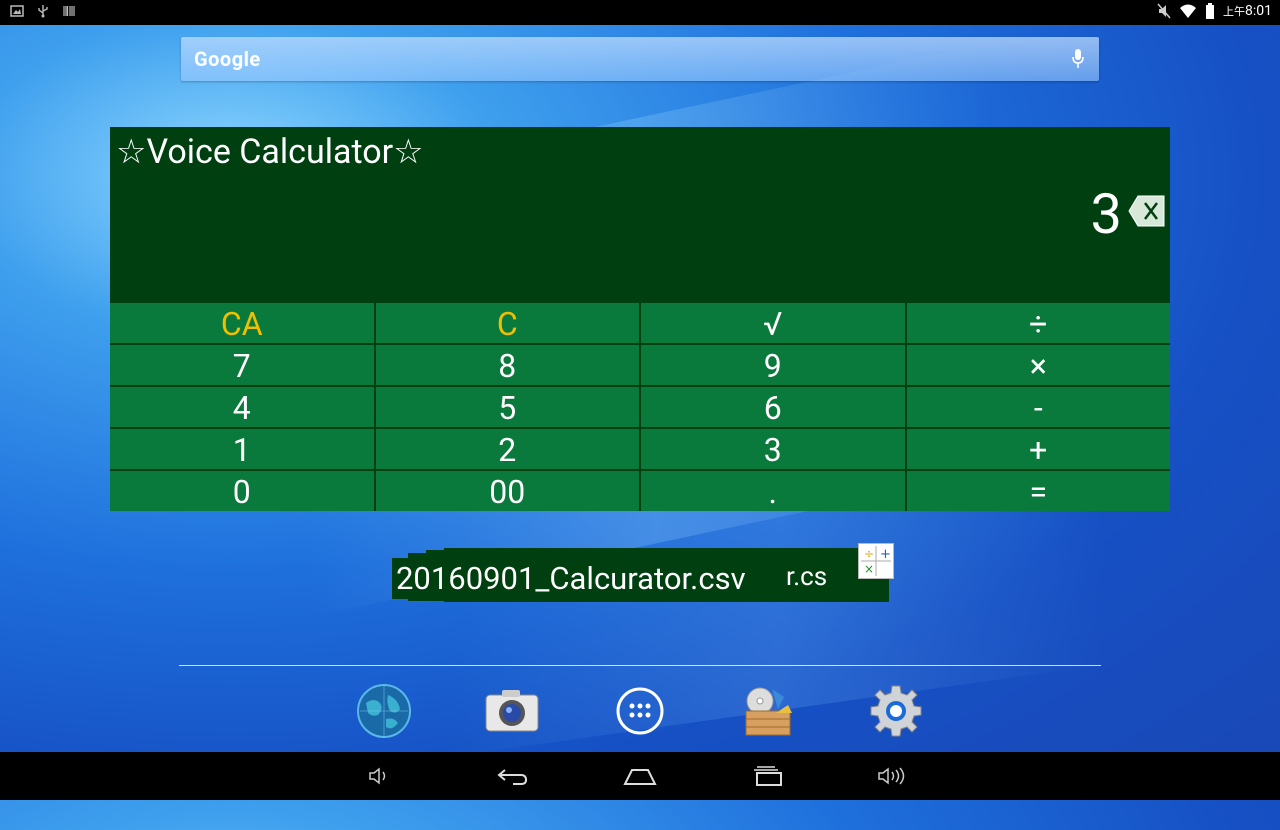 The height and width of the screenshot is (830, 1280). I want to click on key-minus: -, so click(1038, 407).